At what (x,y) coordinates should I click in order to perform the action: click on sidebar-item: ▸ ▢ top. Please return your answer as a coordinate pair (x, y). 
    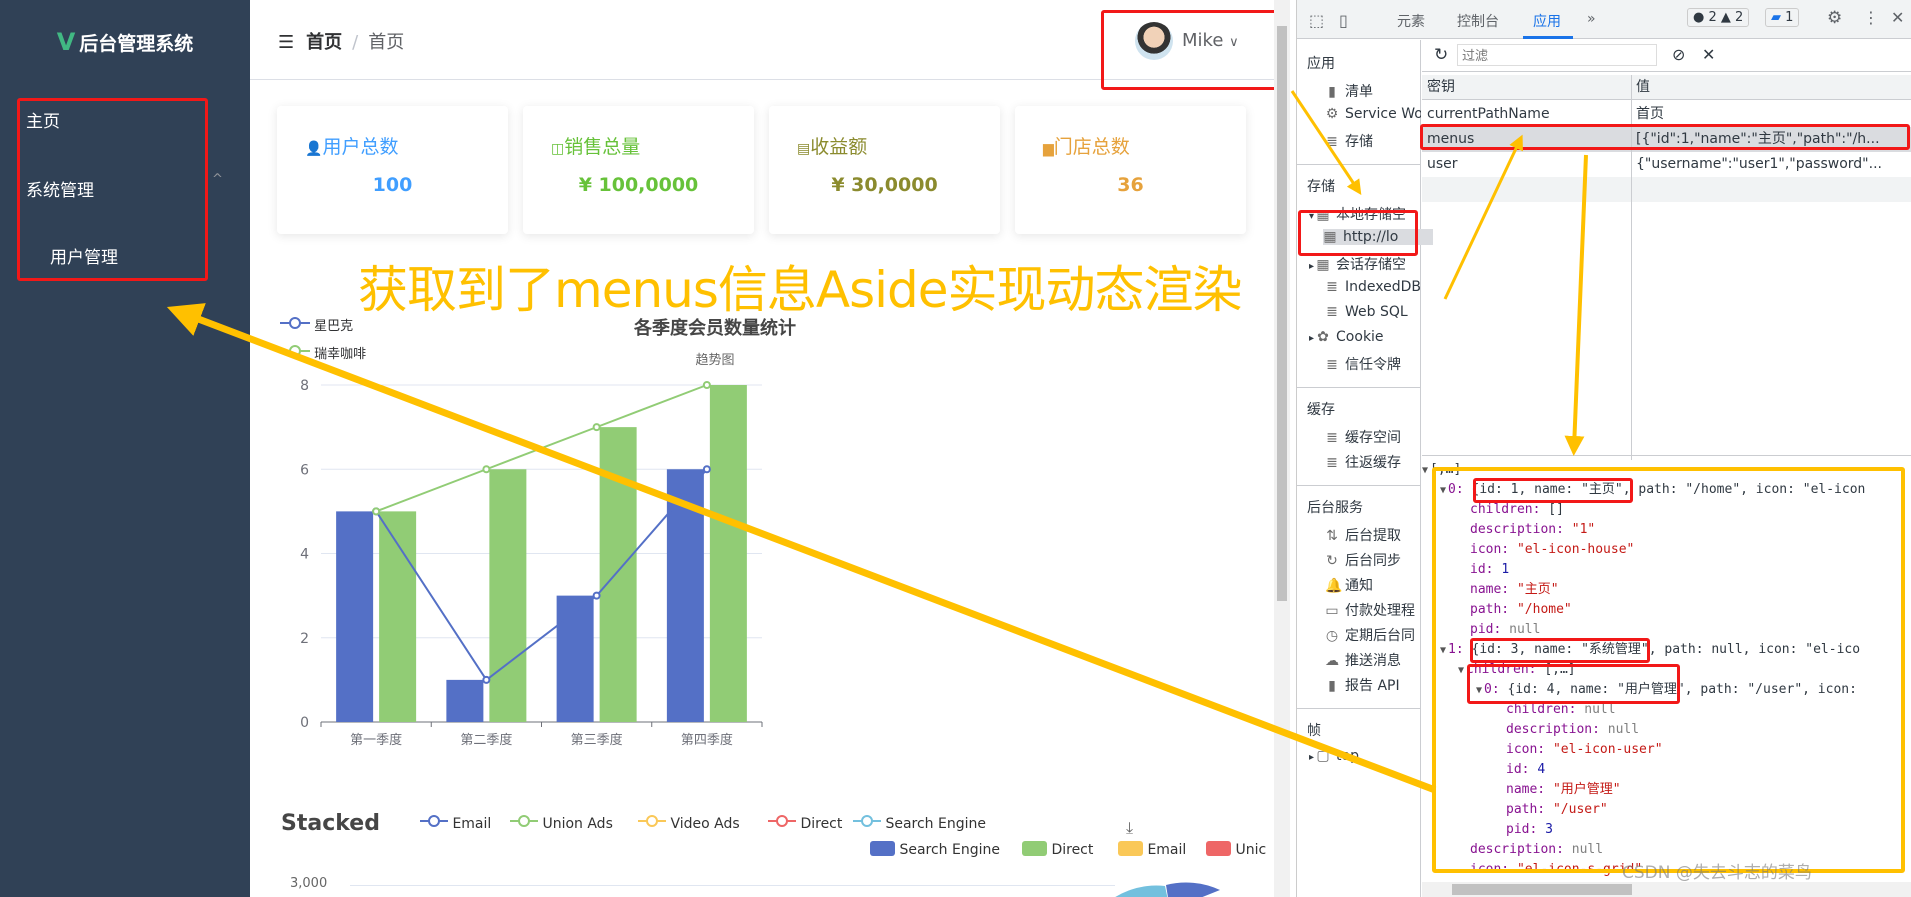
    Looking at the image, I should click on (1357, 756).